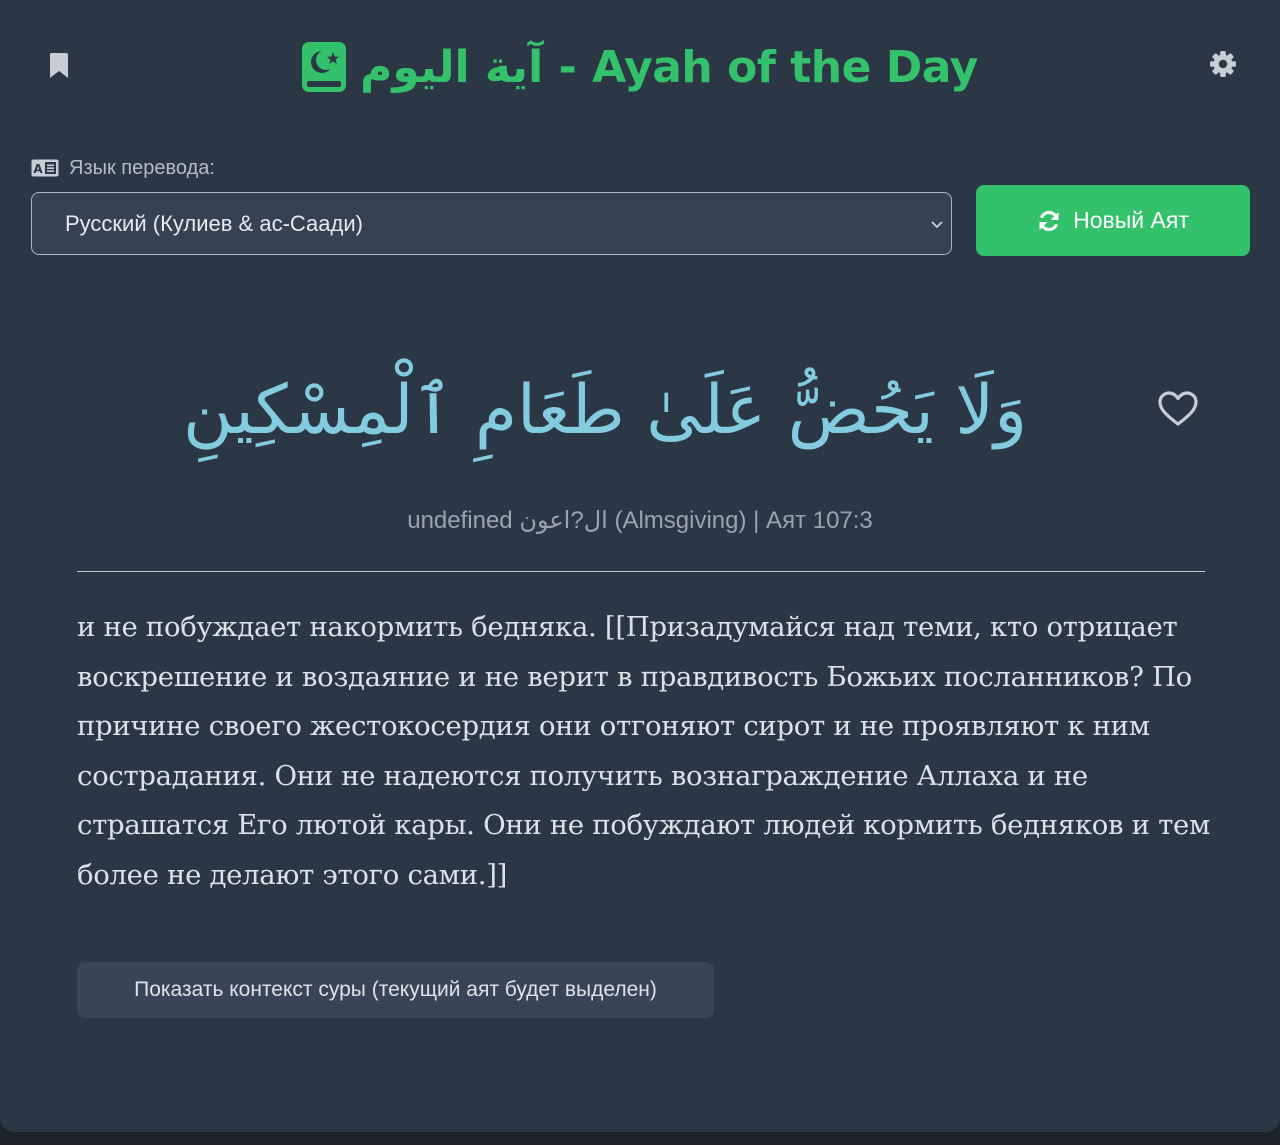 Image resolution: width=1280 pixels, height=1145 pixels. I want to click on language-select: Русский (Кулиев & ас-Саади), so click(491, 223).